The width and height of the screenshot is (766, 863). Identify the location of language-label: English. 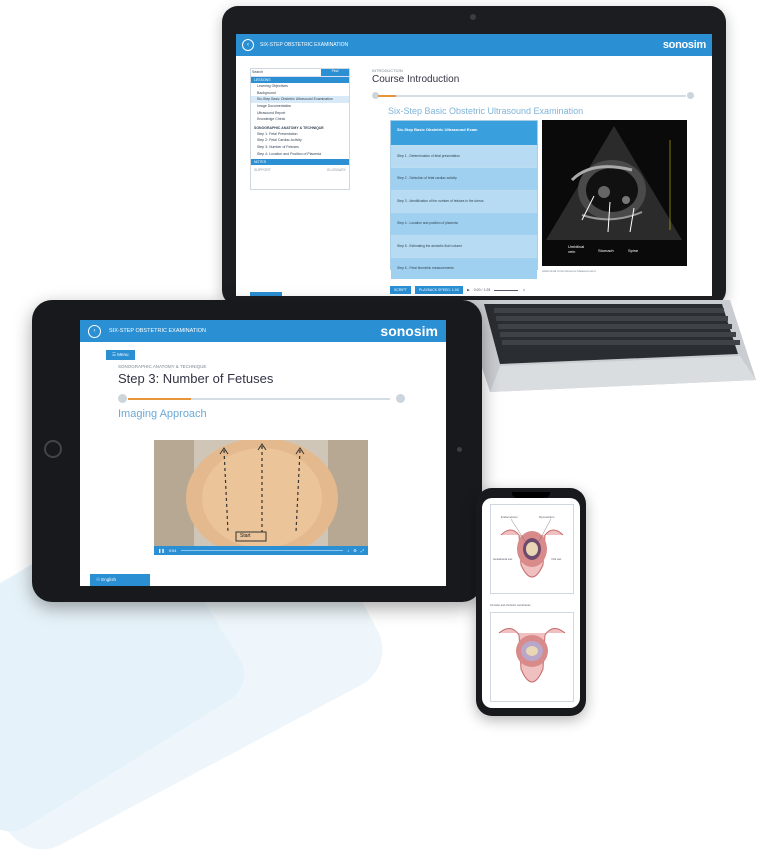
(109, 579).